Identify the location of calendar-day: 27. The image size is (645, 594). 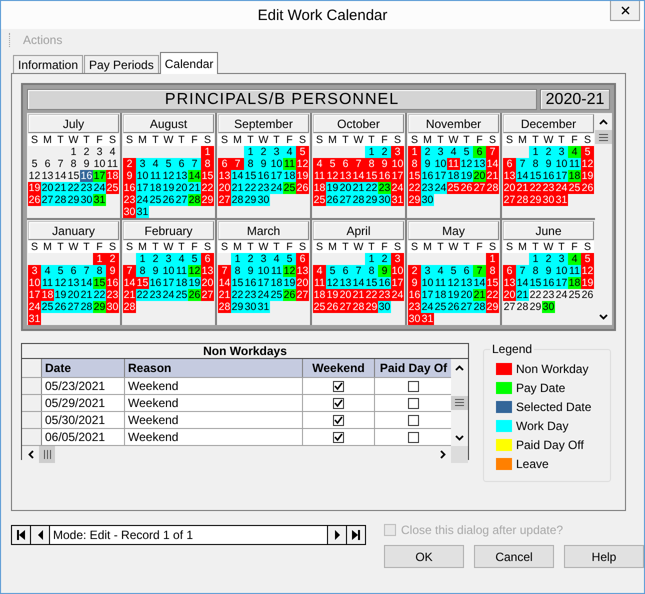
(509, 307).